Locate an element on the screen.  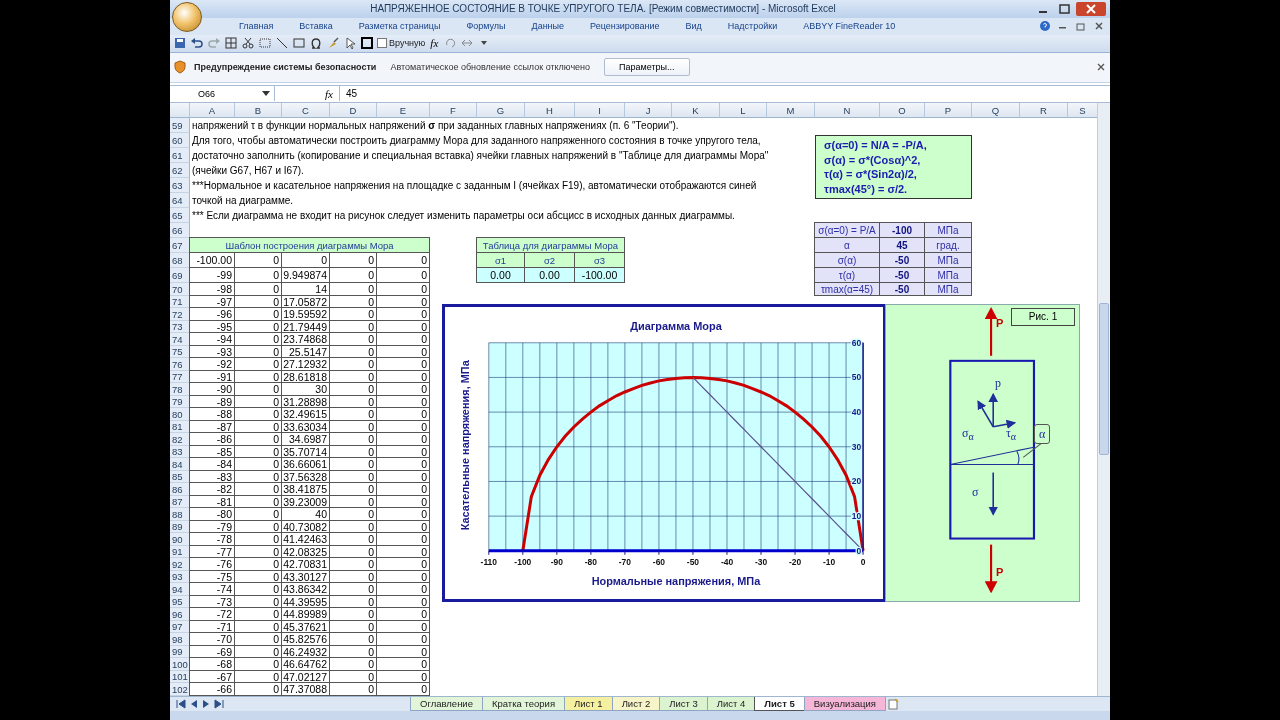
column-header: H is located at coordinates (550, 111).